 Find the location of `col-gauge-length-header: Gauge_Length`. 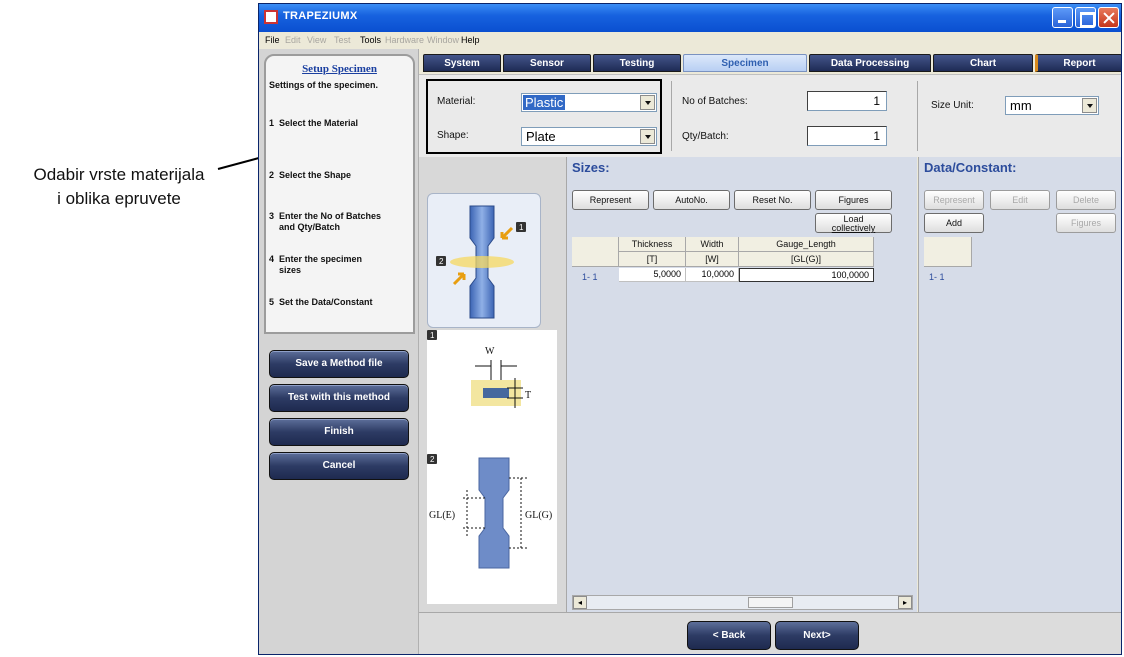

col-gauge-length-header: Gauge_Length is located at coordinates (806, 244).